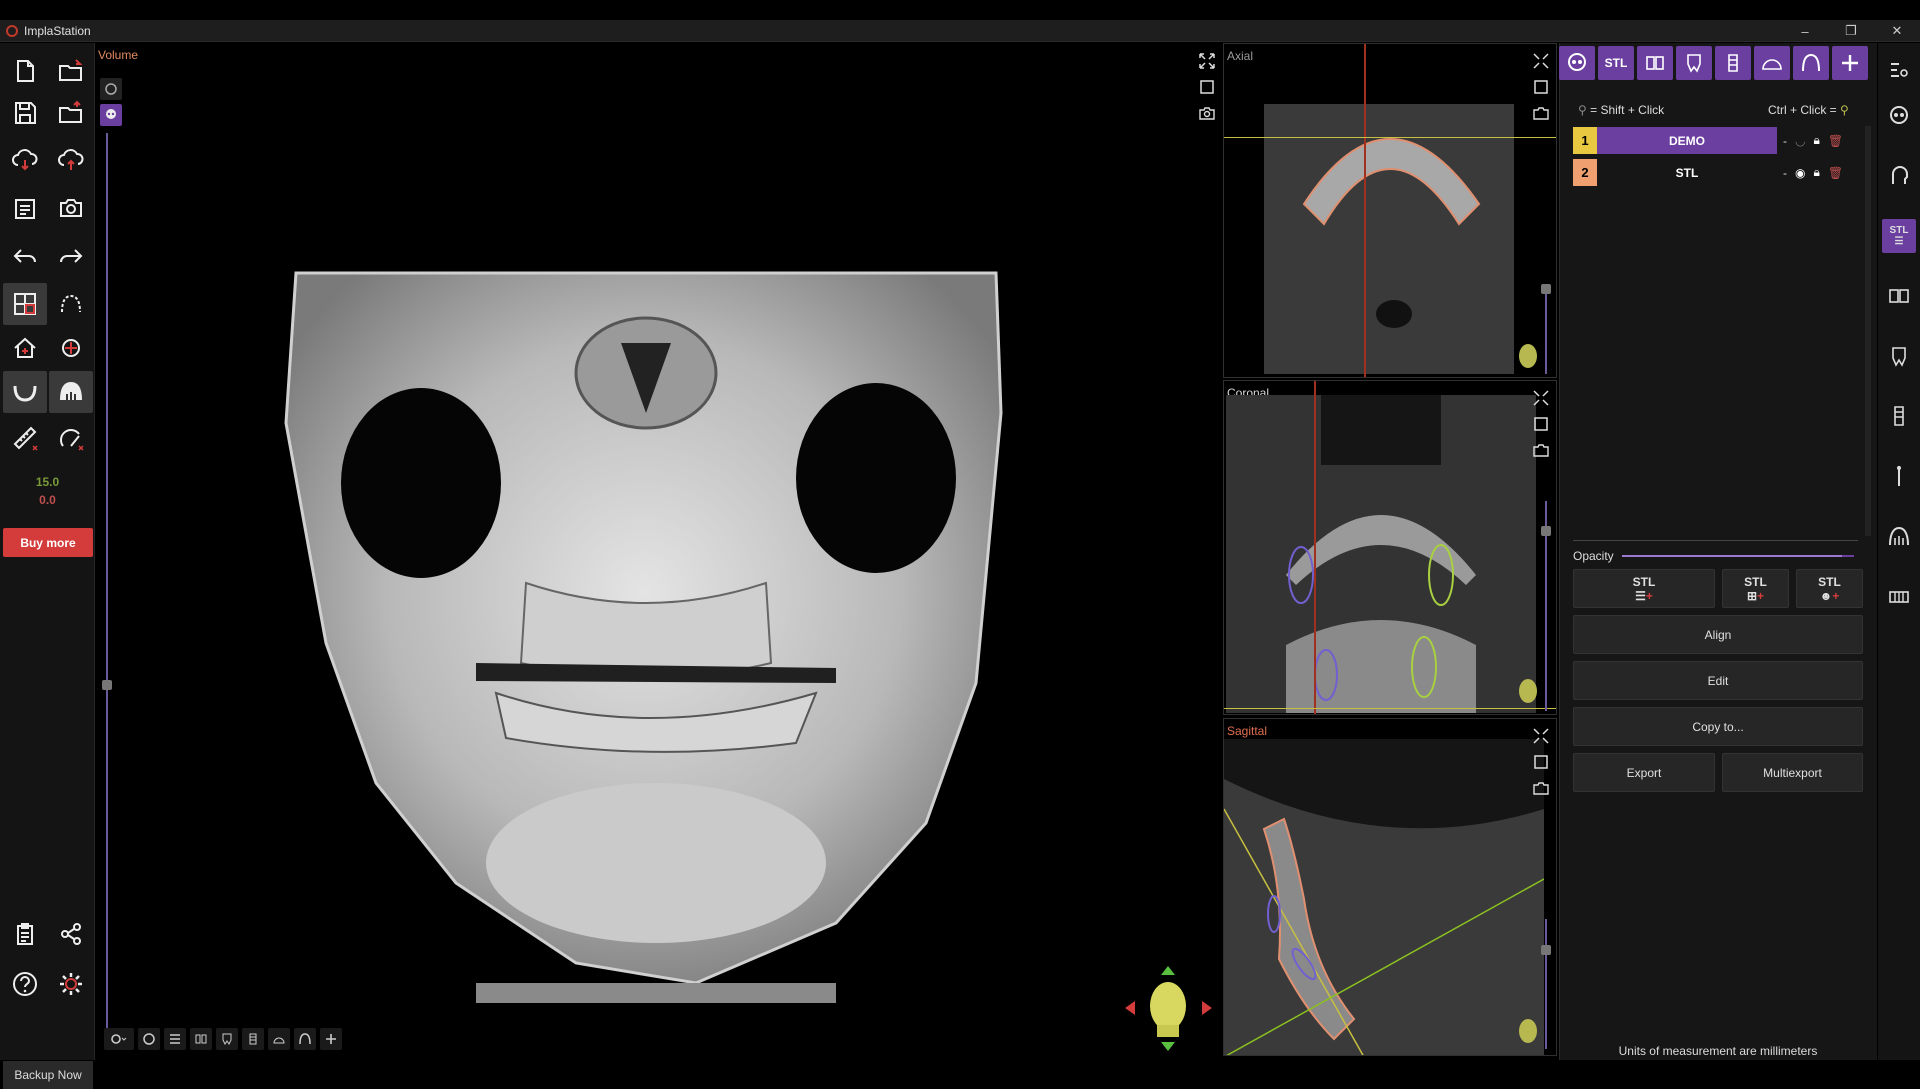 Image resolution: width=1920 pixels, height=1089 pixels. I want to click on coronal-slice-slider-thumb, so click(1546, 531).